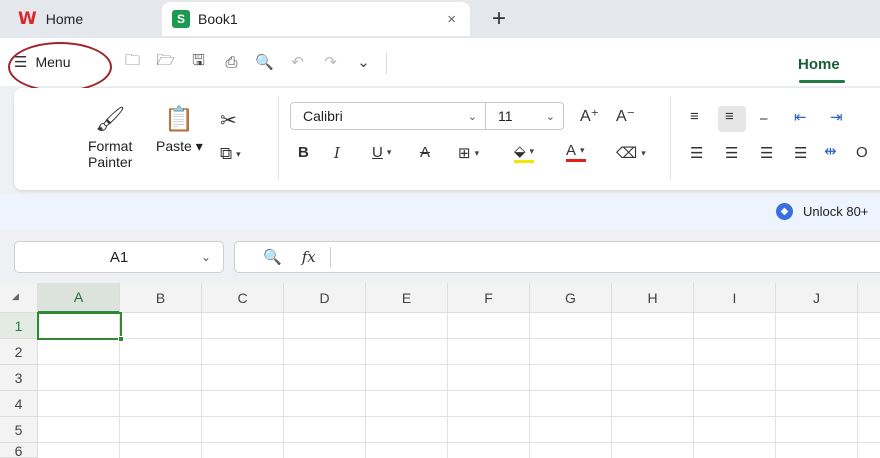 This screenshot has width=880, height=458. What do you see at coordinates (525, 116) in the screenshot?
I see `font-size-select: 11 ⌄` at bounding box center [525, 116].